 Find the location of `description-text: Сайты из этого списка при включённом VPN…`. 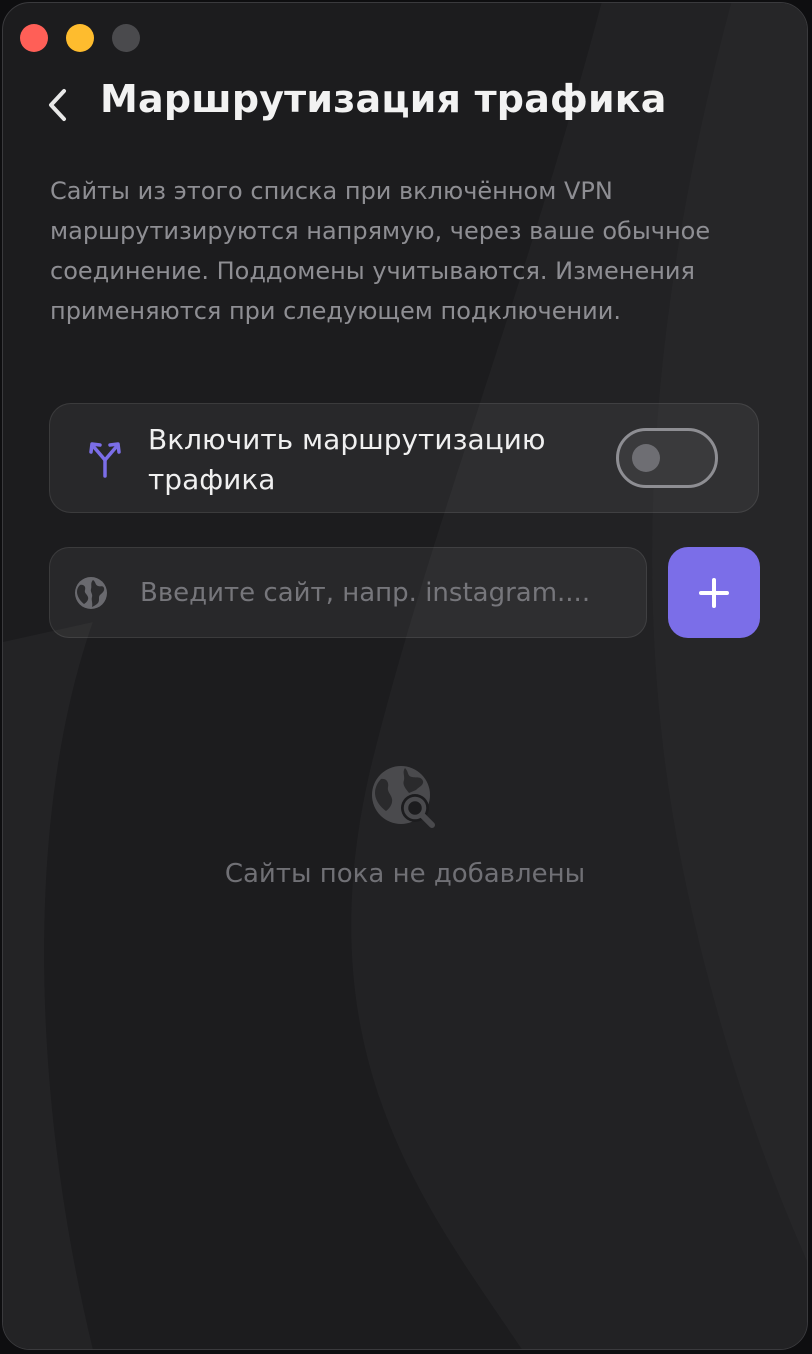

description-text: Сайты из этого списка при включённом VPN… is located at coordinates (380, 251).